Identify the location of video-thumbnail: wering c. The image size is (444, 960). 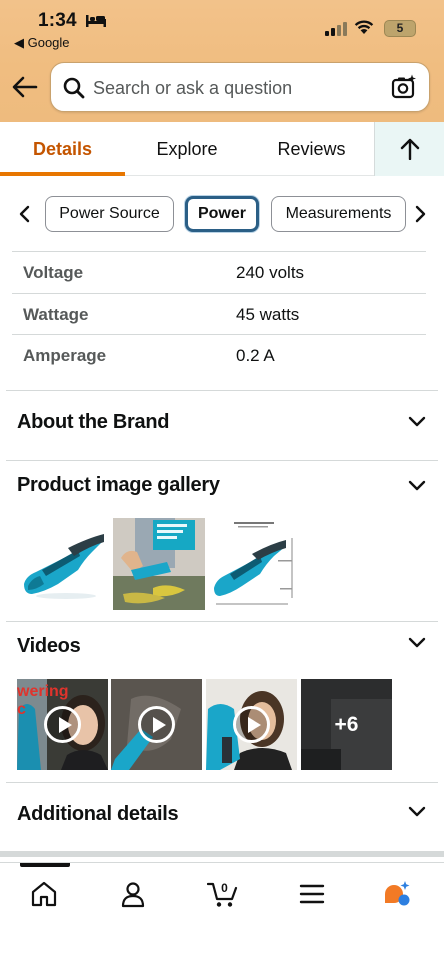
(62, 724).